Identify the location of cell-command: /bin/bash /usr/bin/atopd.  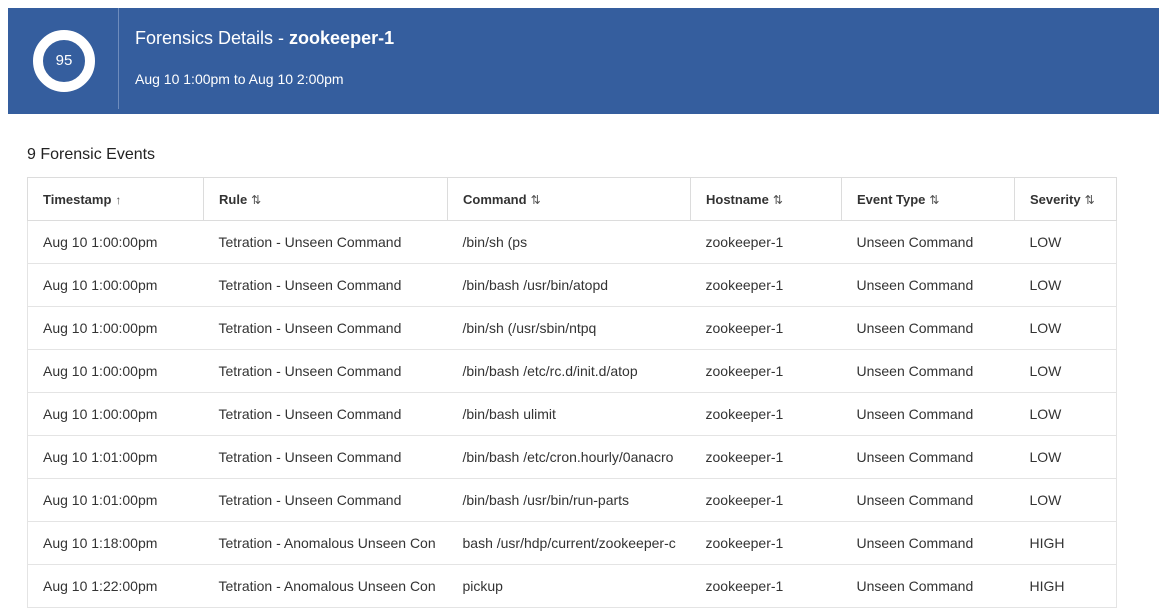
(569, 285).